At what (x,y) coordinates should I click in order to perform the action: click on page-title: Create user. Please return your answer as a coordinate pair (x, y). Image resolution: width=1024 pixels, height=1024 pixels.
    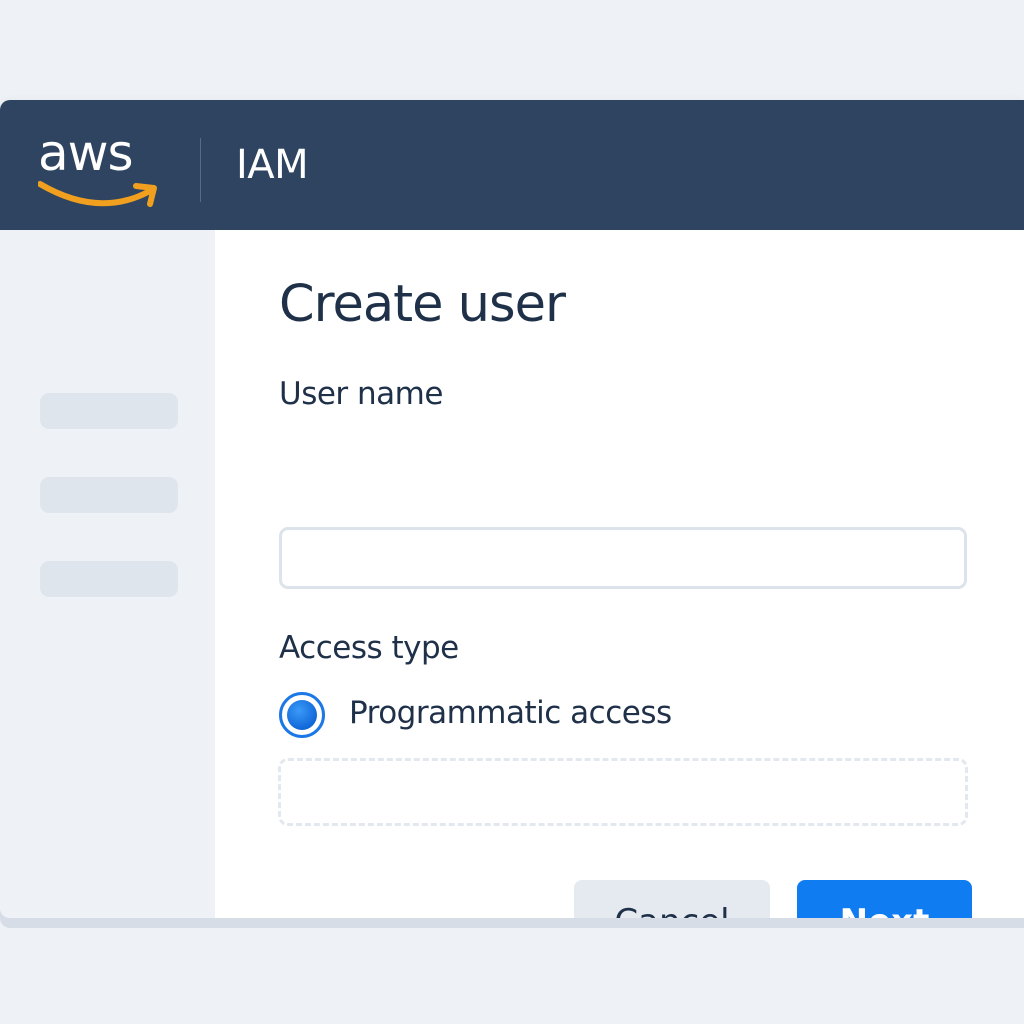
    Looking at the image, I should click on (422, 304).